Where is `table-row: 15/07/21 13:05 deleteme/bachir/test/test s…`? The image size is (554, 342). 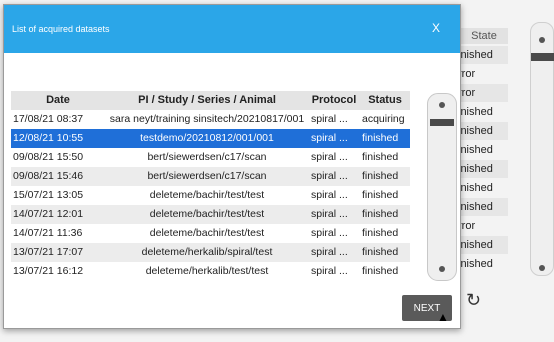 table-row: 15/07/21 13:05 deleteme/bachir/test/test s… is located at coordinates (210, 195).